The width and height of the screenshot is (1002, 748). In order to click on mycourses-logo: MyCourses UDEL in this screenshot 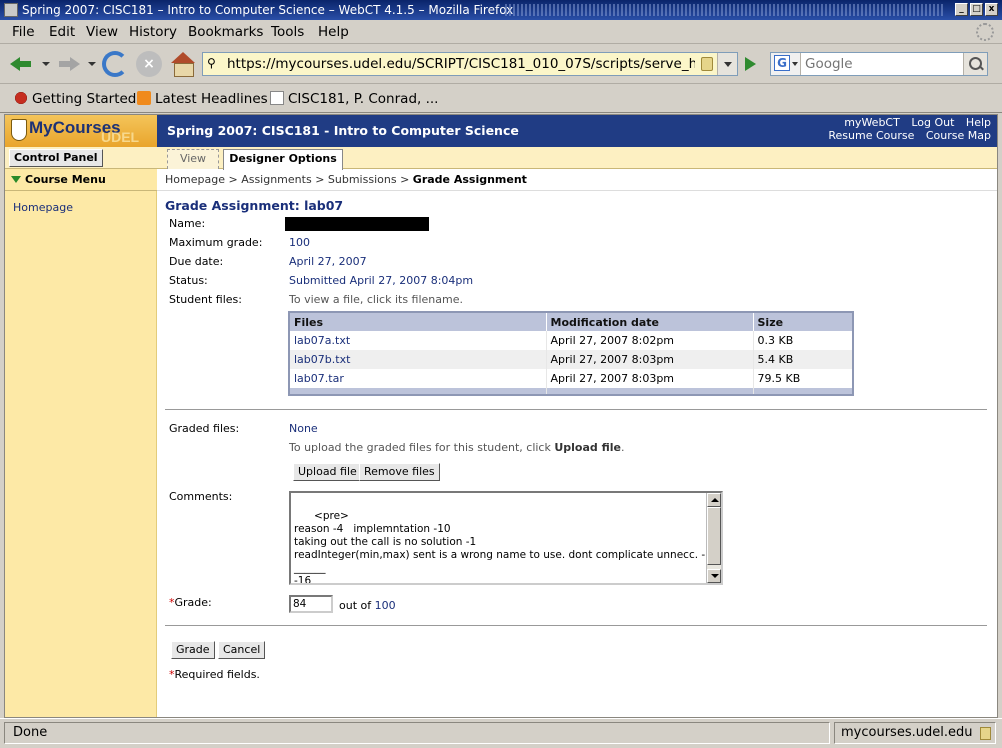, I will do `click(81, 131)`.